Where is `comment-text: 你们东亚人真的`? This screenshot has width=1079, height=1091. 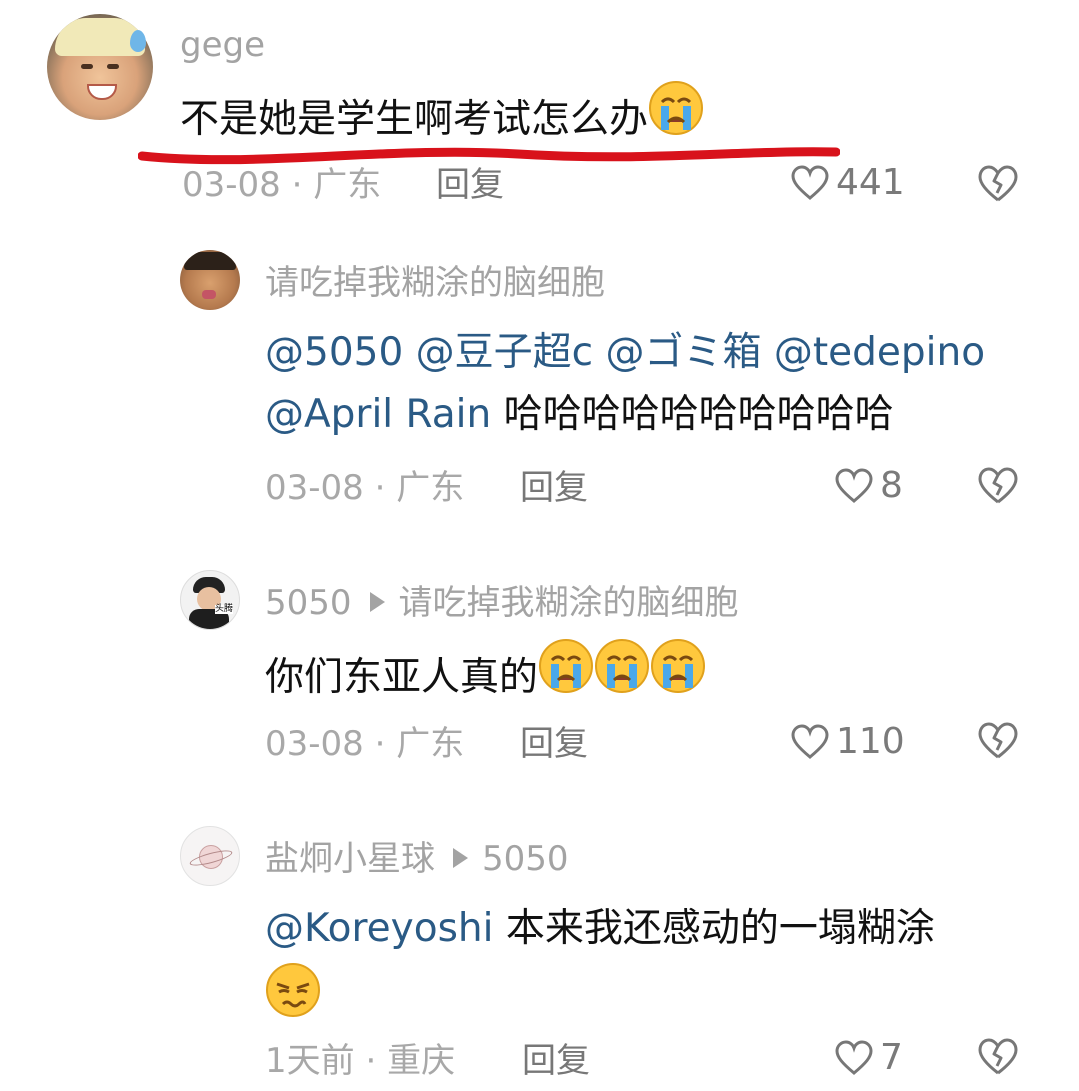 comment-text: 你们东亚人真的 is located at coordinates (485, 678).